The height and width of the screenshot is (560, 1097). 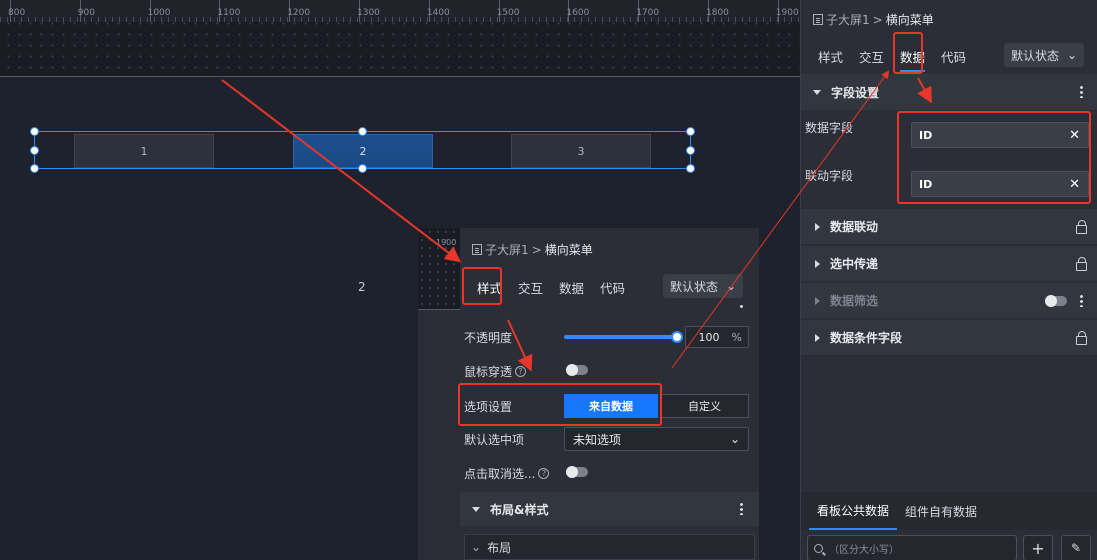 I want to click on section-selection-pass: 选中传递, so click(x=949, y=264).